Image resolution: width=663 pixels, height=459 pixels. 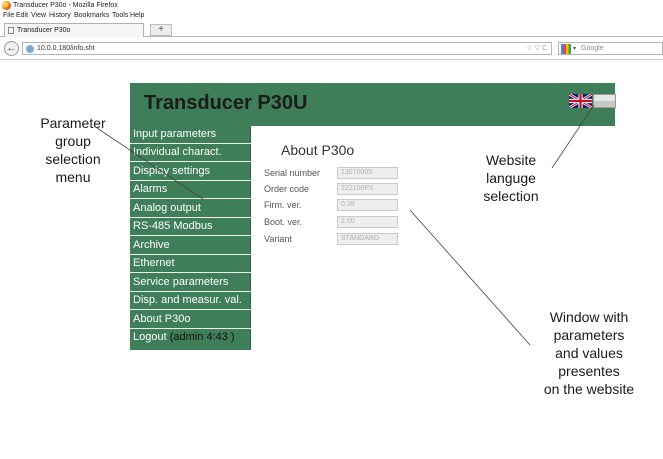 What do you see at coordinates (44, 30) in the screenshot?
I see `tab-label: Transducer P30o` at bounding box center [44, 30].